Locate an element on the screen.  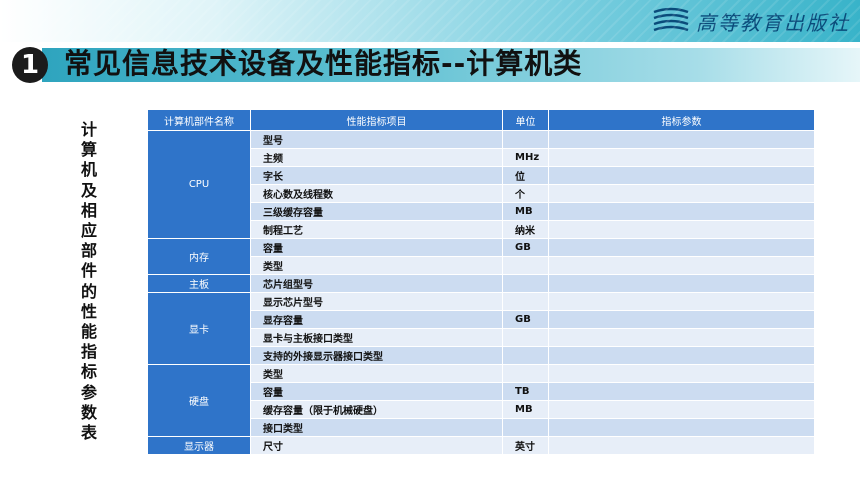
col-header-value: 指标参数 is located at coordinates (681, 120).